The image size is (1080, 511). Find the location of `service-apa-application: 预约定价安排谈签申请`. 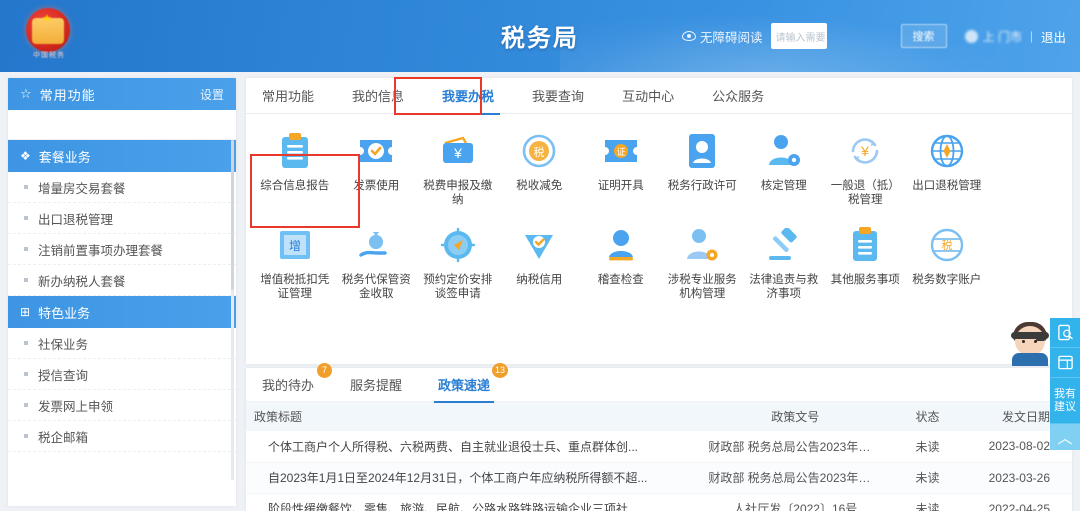

service-apa-application: 预约定价安排谈签申请 is located at coordinates (458, 264).